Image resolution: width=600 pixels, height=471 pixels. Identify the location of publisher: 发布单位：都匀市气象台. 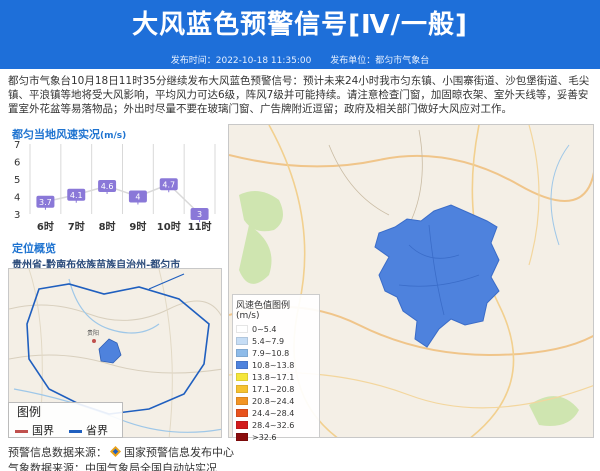
(380, 61).